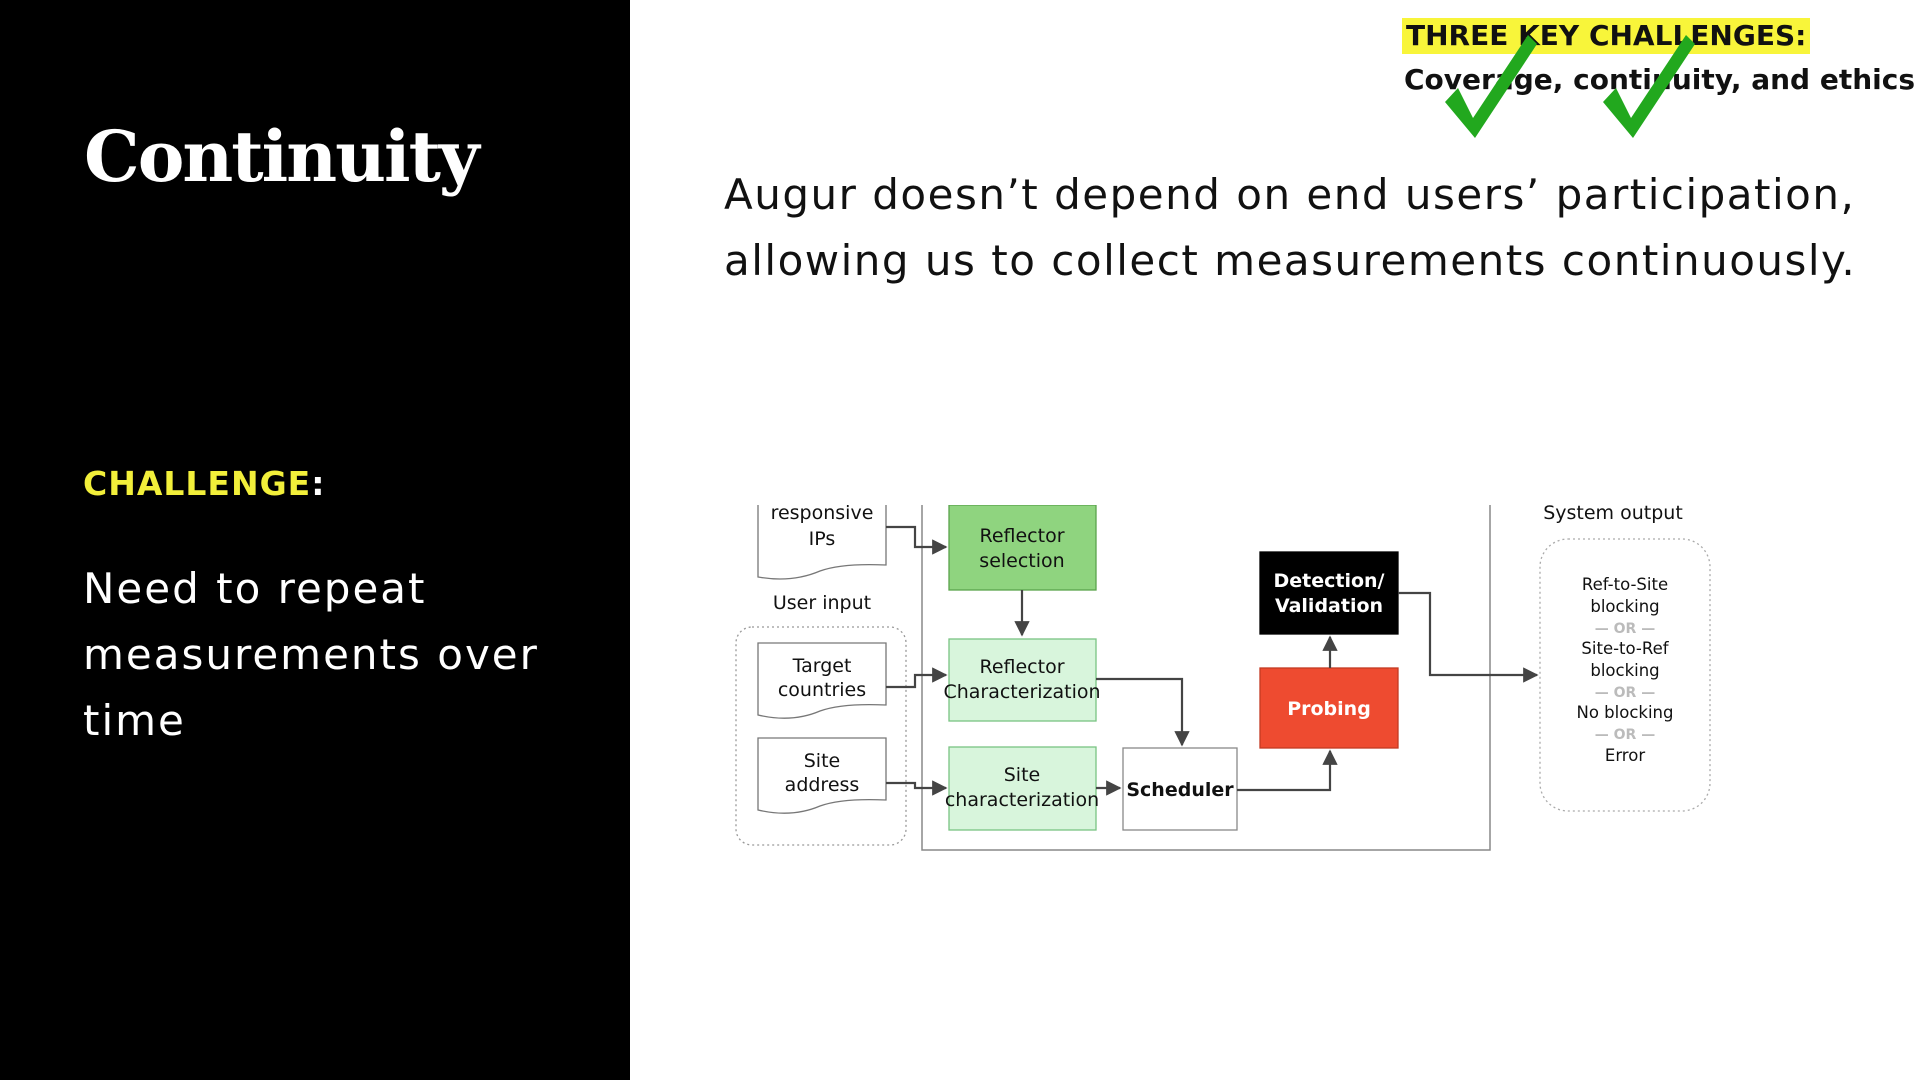  Describe the element at coordinates (822, 539) in the screenshot. I see `responsive-ips-label: IPs` at that location.